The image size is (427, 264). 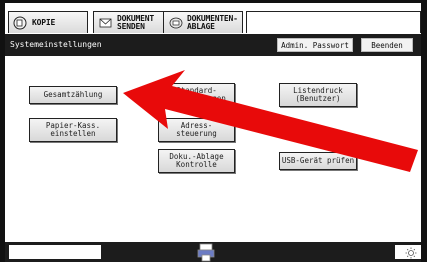 I want to click on status-bar, so click(x=213, y=252).